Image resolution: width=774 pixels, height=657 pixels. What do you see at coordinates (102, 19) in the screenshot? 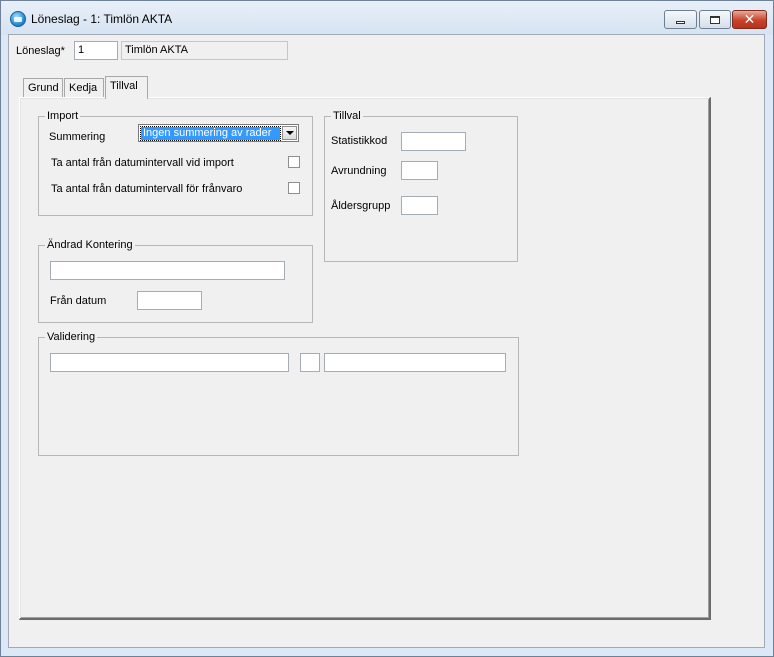
I see `window-title: Löneslag - 1: Timlön AKTA` at bounding box center [102, 19].